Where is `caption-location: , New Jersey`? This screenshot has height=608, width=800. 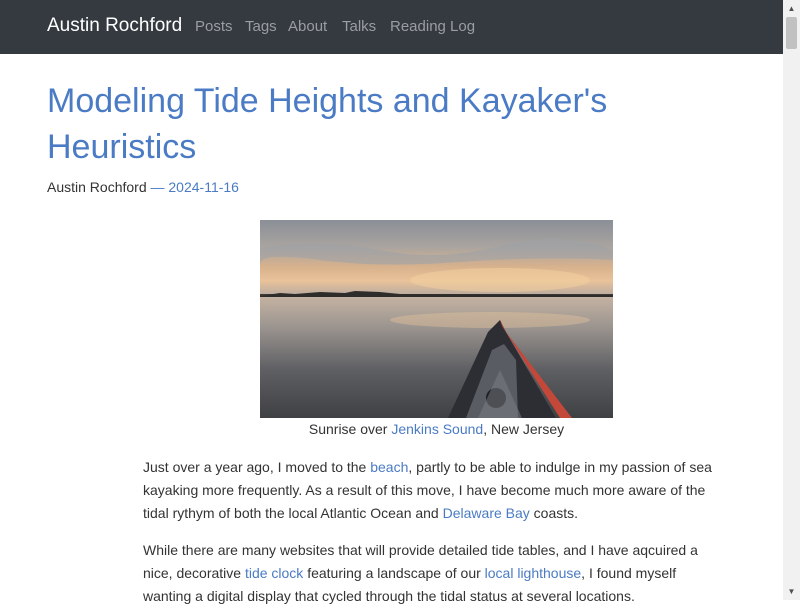 caption-location: , New Jersey is located at coordinates (524, 429).